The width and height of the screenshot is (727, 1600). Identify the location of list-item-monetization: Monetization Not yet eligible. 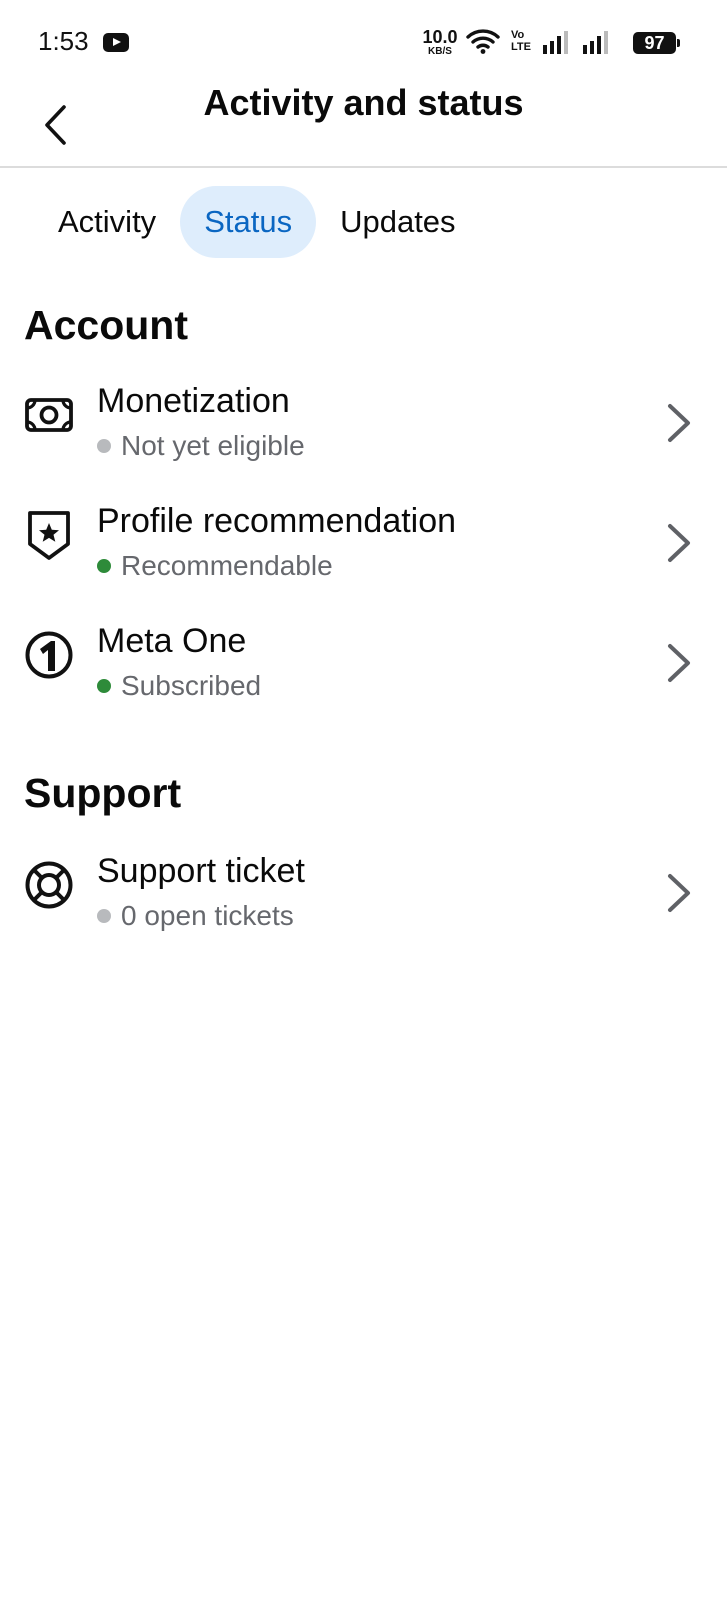
(363, 437).